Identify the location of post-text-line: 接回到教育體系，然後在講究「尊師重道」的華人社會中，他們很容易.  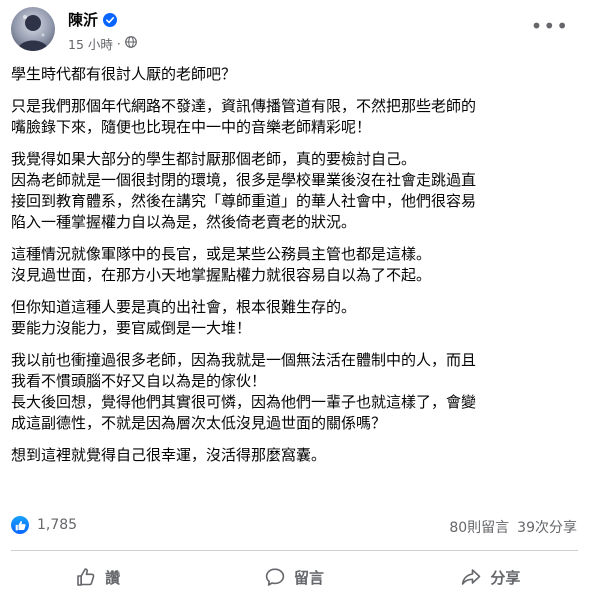
(244, 201).